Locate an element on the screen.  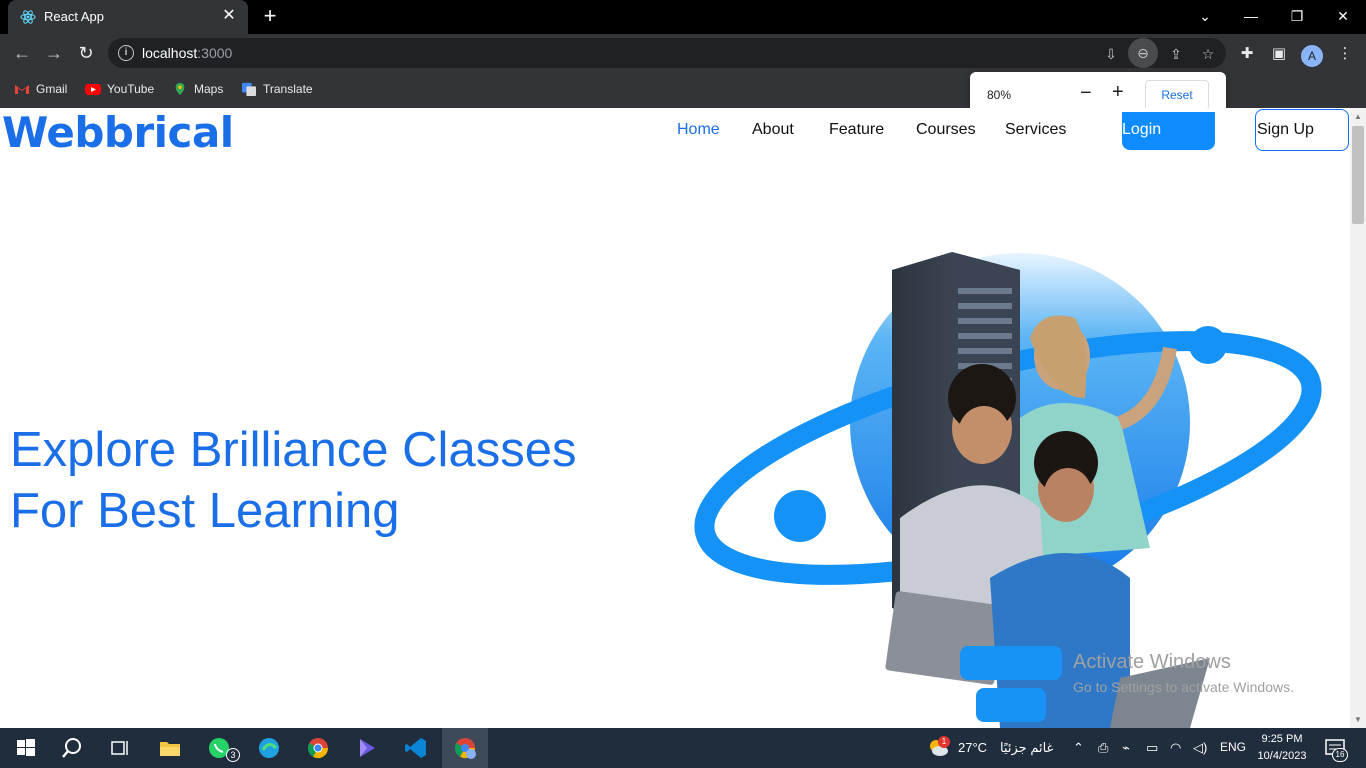
orbit-node-left is located at coordinates (800, 516).